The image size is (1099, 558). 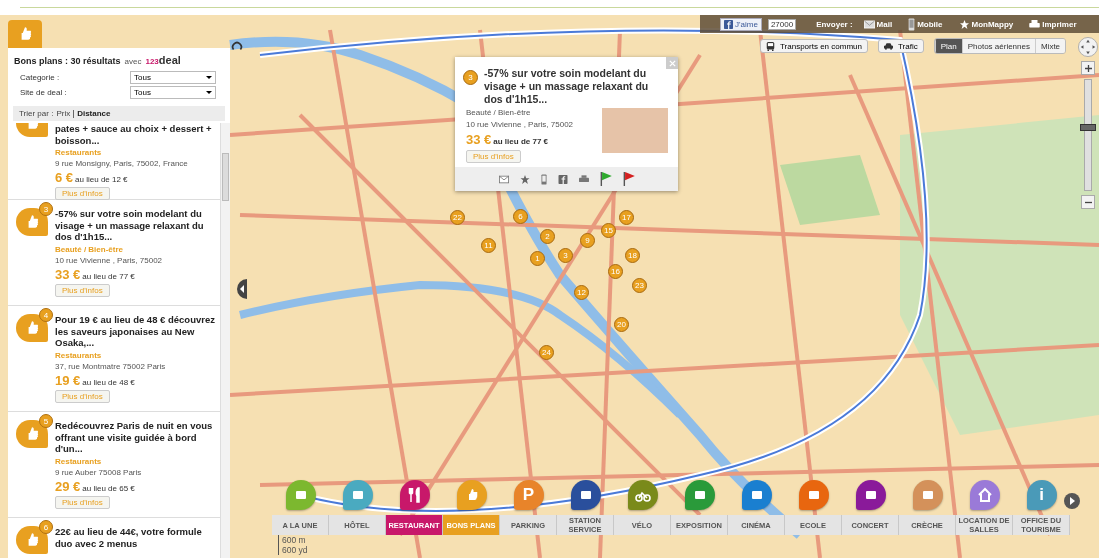 I want to click on deal-price: 6 €, so click(x=64, y=177).